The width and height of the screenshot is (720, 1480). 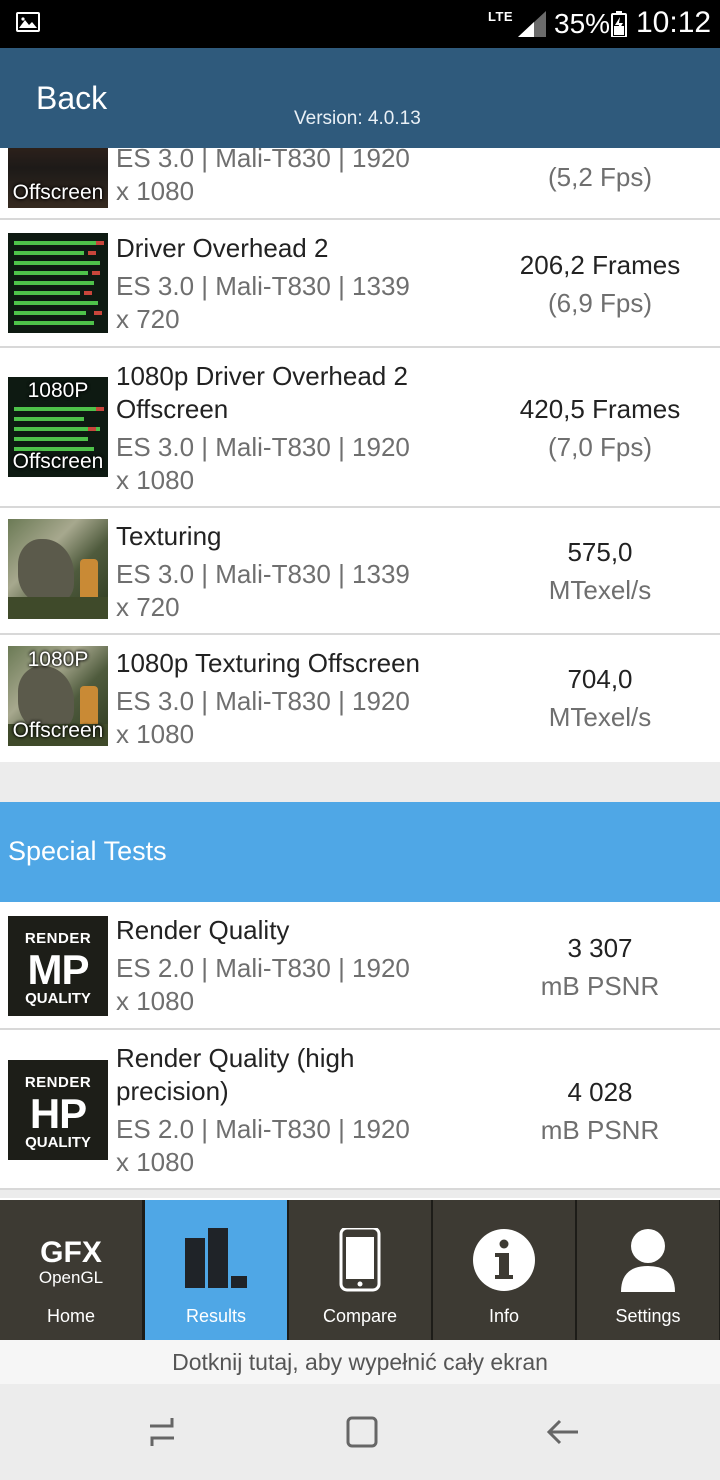 I want to click on gfx-logo-icon: GFX, so click(x=71, y=1252).